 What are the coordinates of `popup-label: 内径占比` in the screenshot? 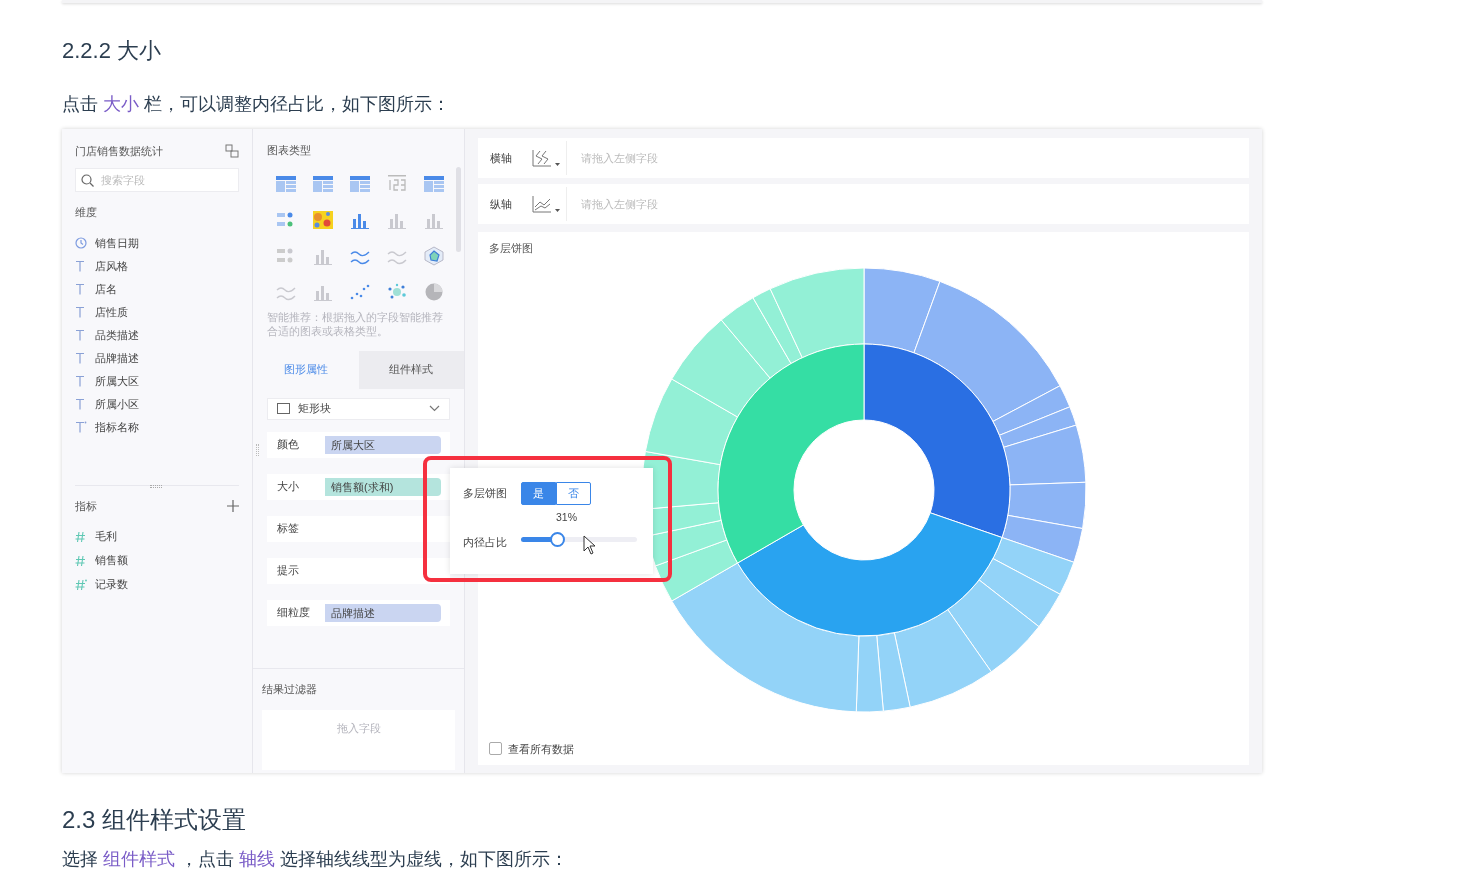 It's located at (485, 542).